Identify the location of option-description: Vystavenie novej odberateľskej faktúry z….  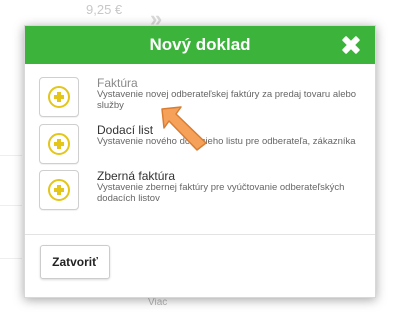
(227, 100).